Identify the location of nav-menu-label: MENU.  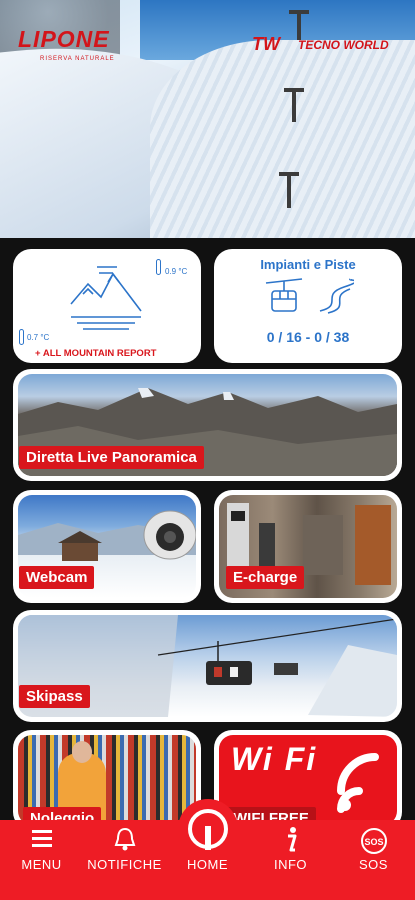
(41, 864).